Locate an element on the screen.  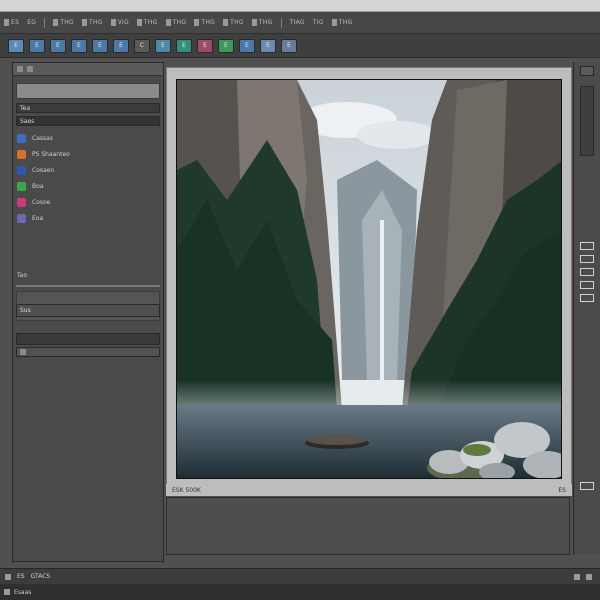
layer-item: Cosoe is located at coordinates (87, 202).